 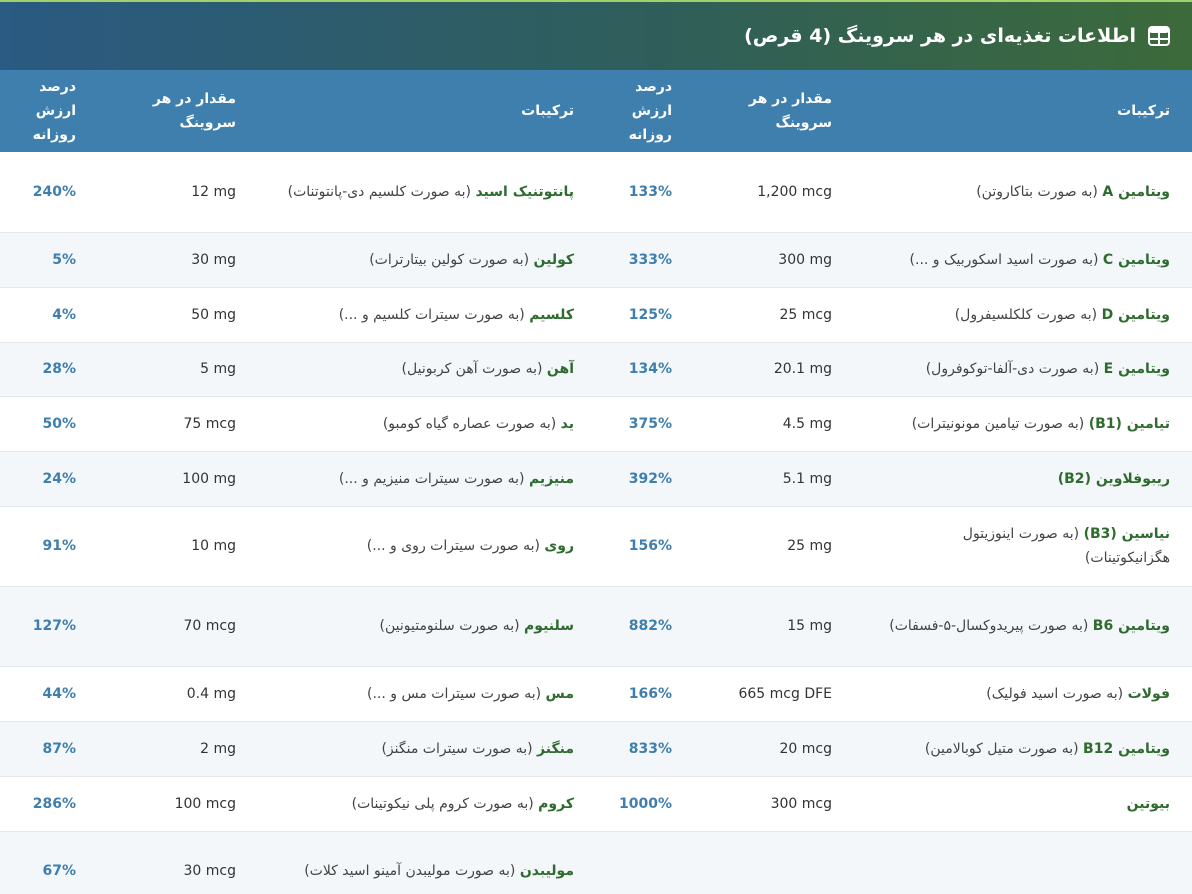 I want to click on ingredient-name: منگنز, so click(x=555, y=748).